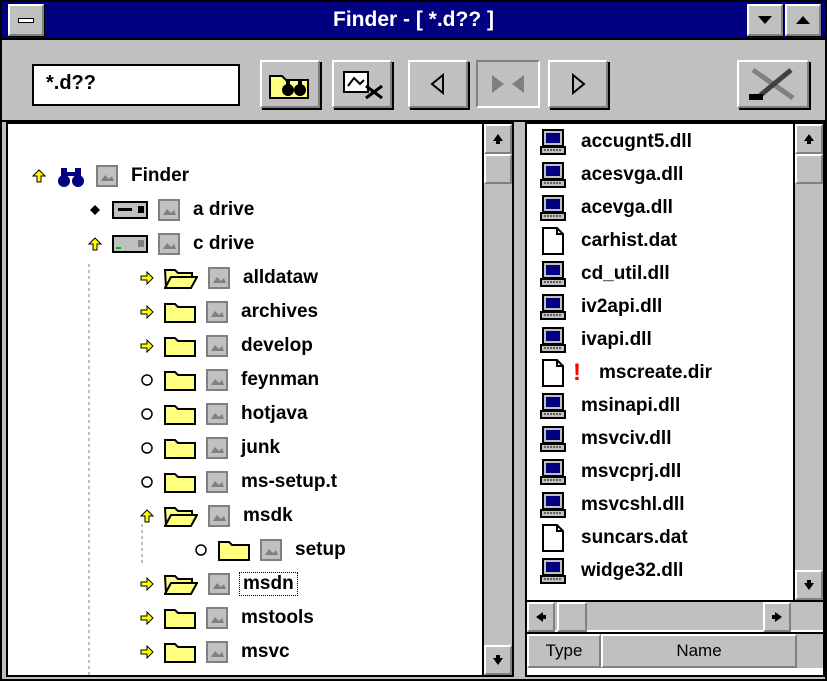  What do you see at coordinates (809, 139) in the screenshot?
I see `files-scroll-up-button` at bounding box center [809, 139].